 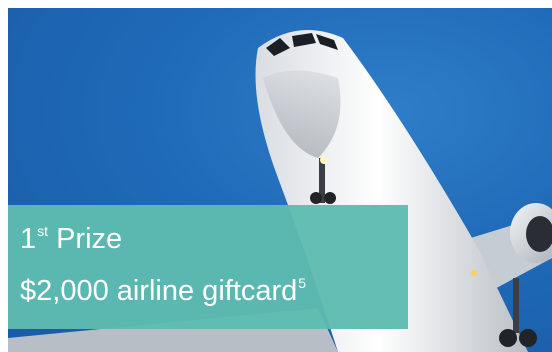 I want to click on prize-text: $2,000 airline giftcard, so click(x=159, y=291).